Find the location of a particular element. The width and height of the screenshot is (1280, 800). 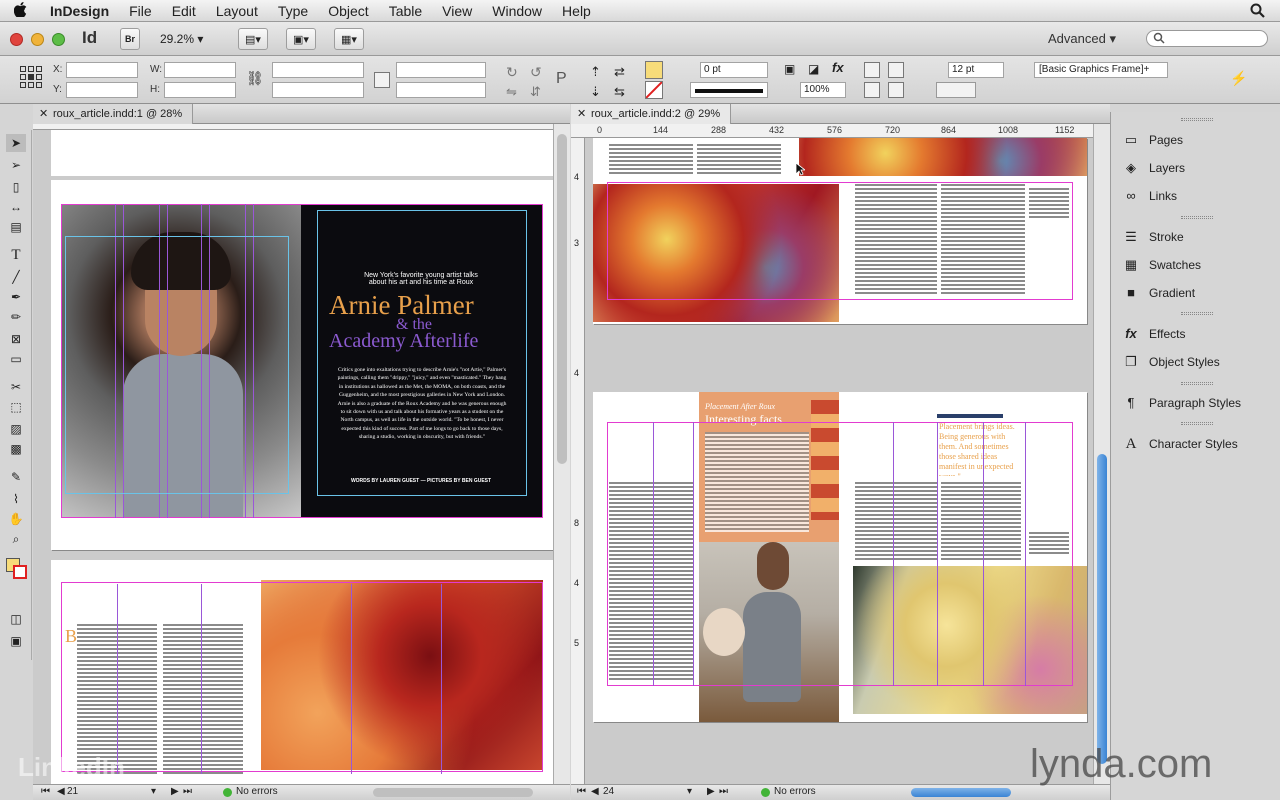

page-tool-icon: ▯ is located at coordinates (16, 187).